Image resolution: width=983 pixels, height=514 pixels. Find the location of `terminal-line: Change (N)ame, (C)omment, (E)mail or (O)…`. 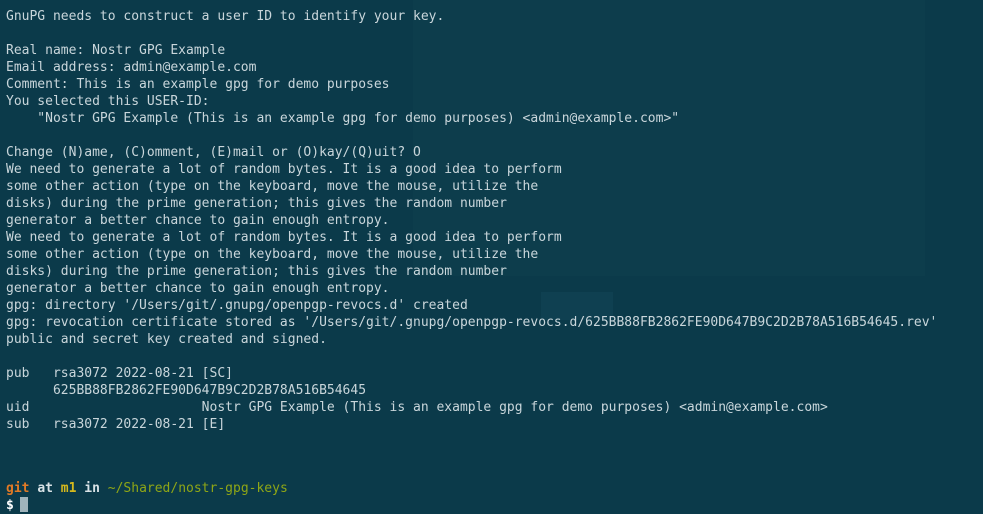

terminal-line: Change (N)ame, (C)omment, (E)mail or (O)… is located at coordinates (213, 152).